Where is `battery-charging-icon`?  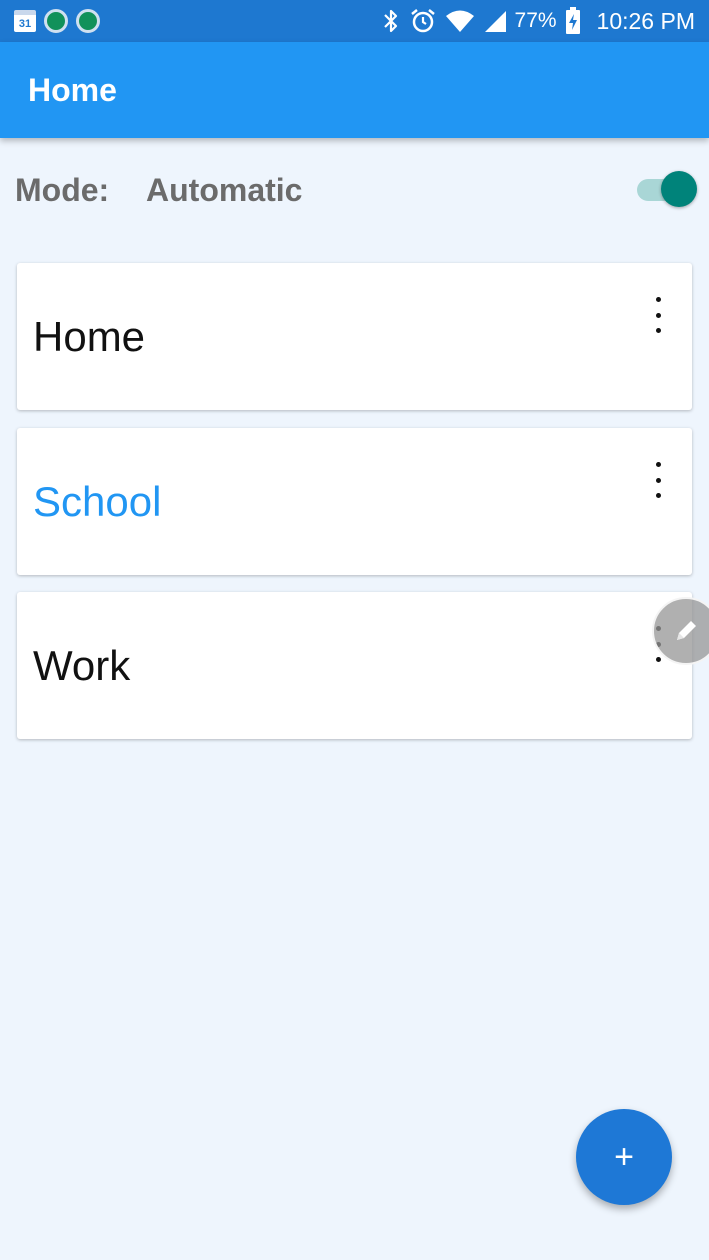 battery-charging-icon is located at coordinates (572, 20).